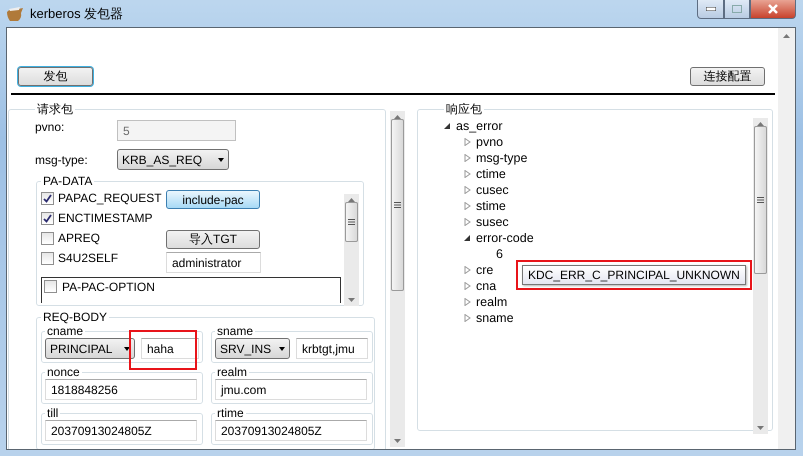  I want to click on field-label: realm, so click(232, 372).